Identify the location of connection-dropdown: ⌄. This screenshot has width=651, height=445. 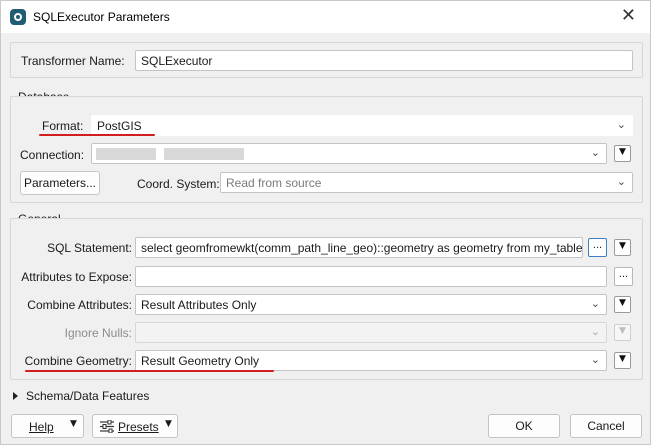
(349, 153).